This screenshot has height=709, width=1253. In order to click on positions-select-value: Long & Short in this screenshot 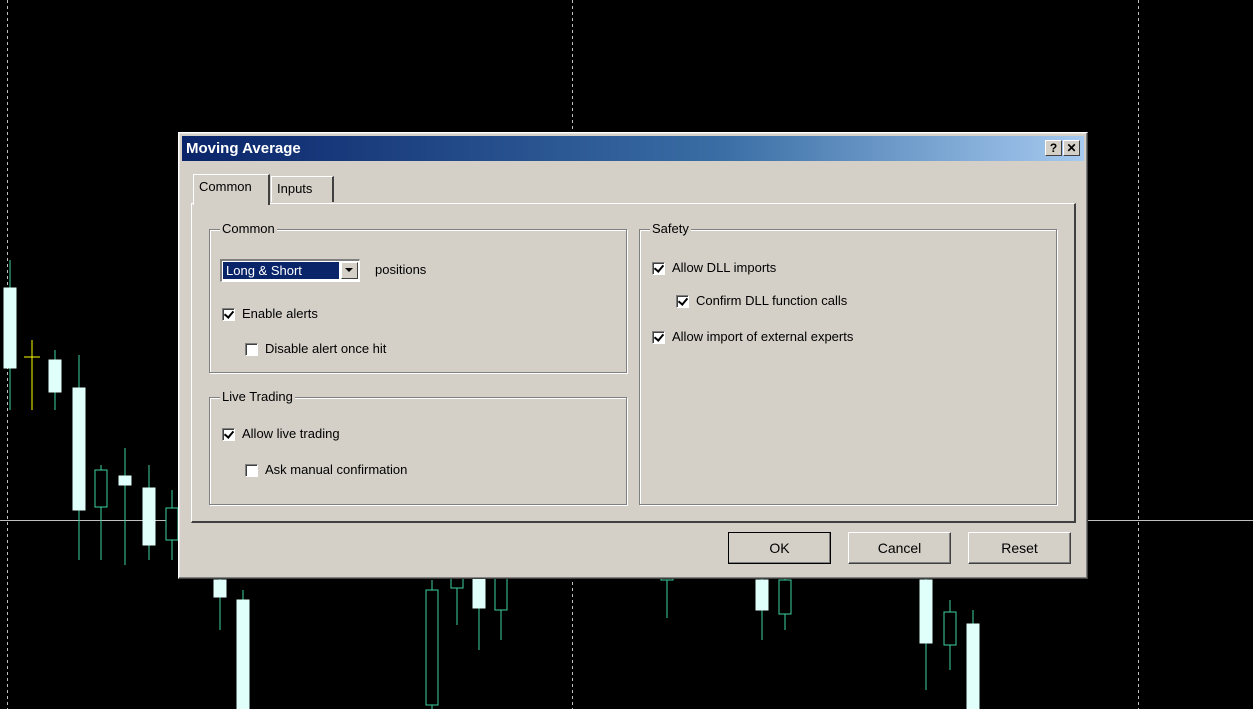, I will do `click(281, 270)`.